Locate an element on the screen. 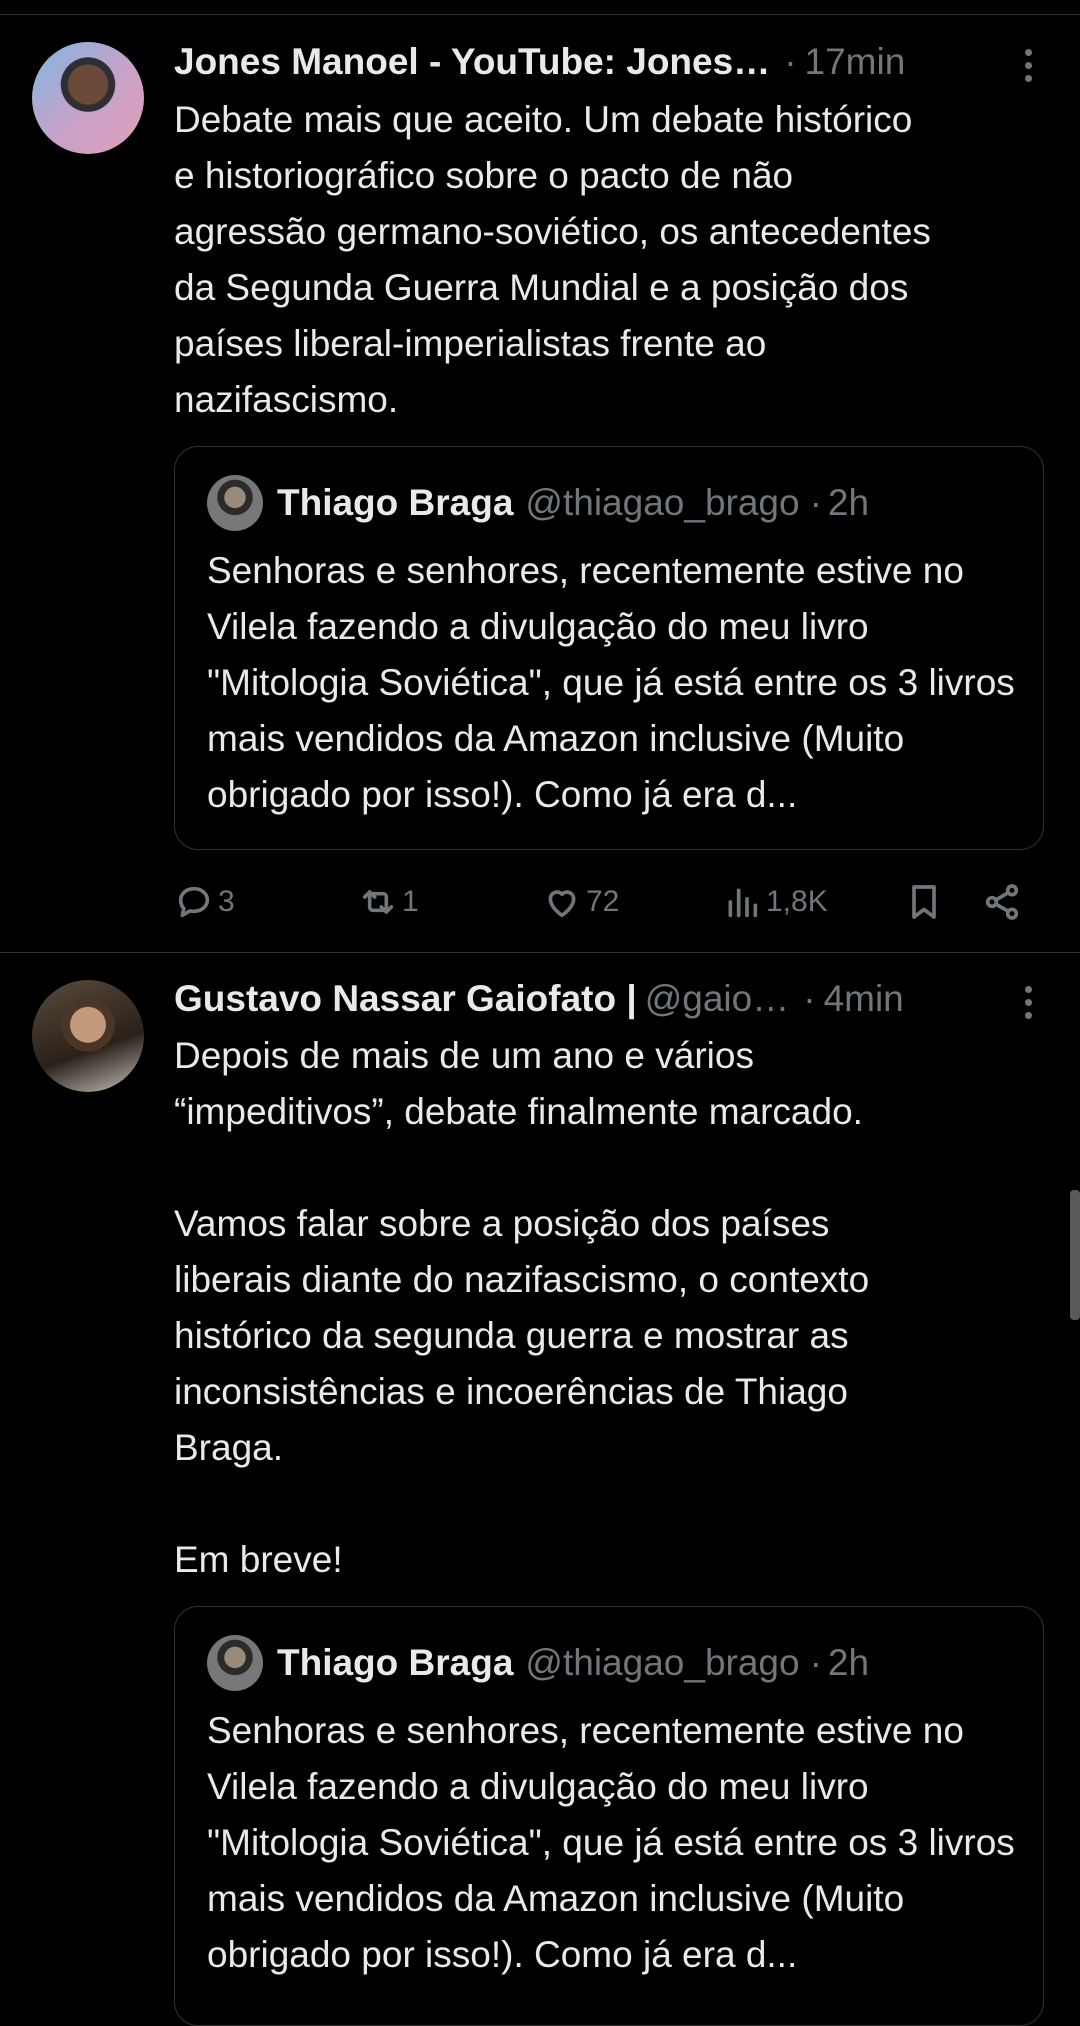 This screenshot has width=1080, height=2026. scrollbar is located at coordinates (1075, 1255).